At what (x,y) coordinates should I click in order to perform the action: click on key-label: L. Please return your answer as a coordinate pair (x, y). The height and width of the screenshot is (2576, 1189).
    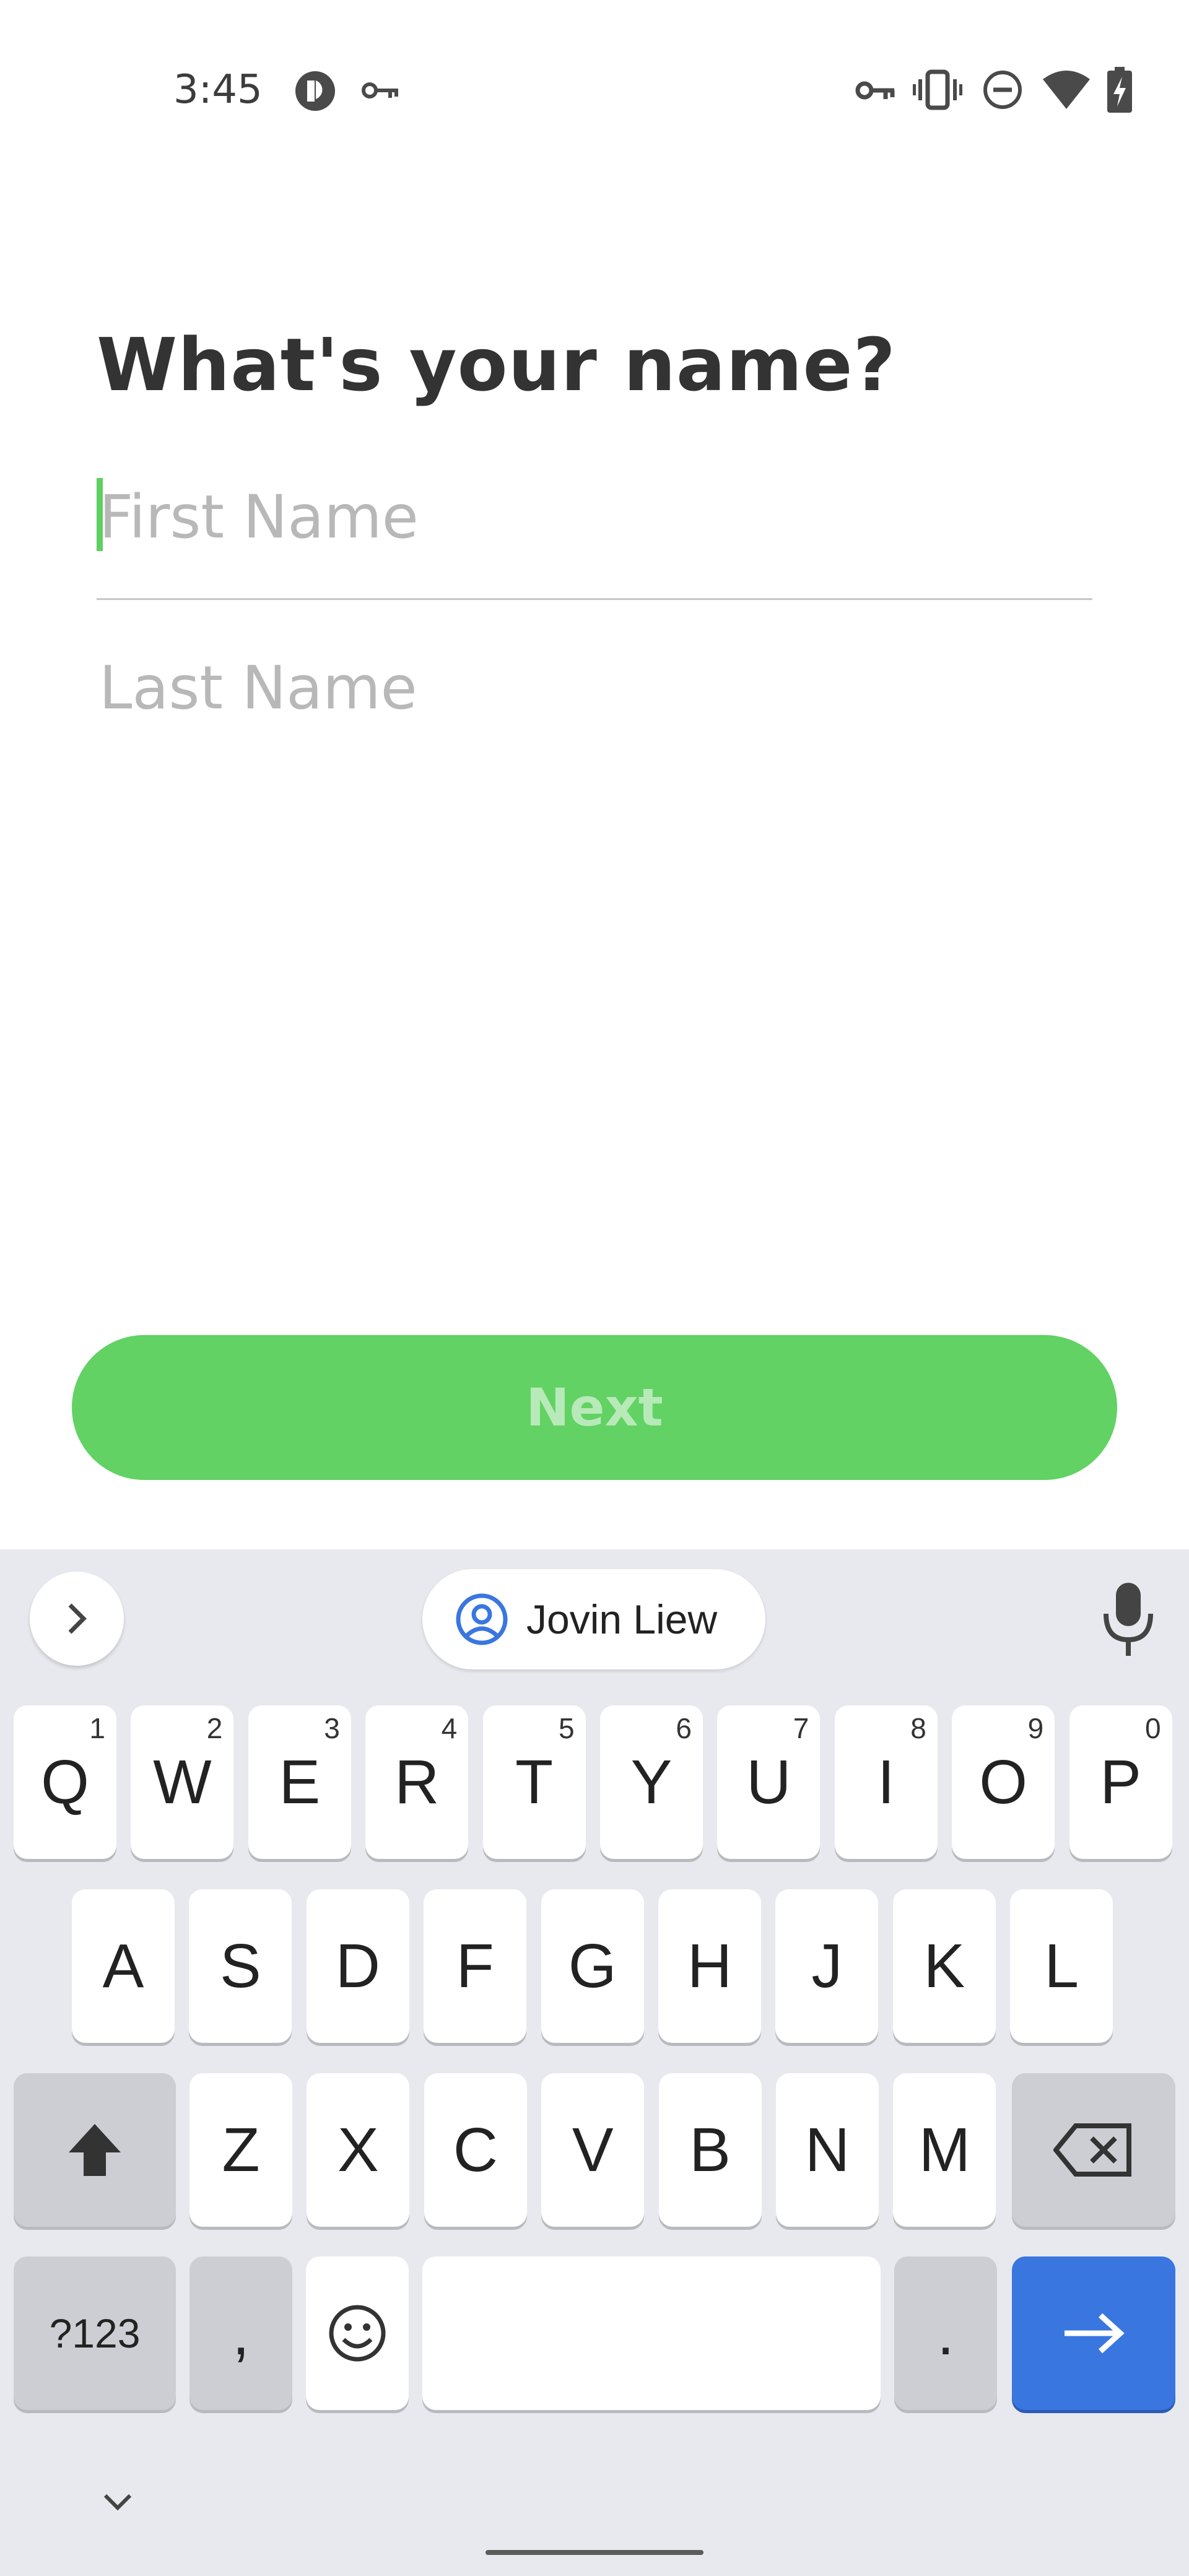
    Looking at the image, I should click on (1061, 1966).